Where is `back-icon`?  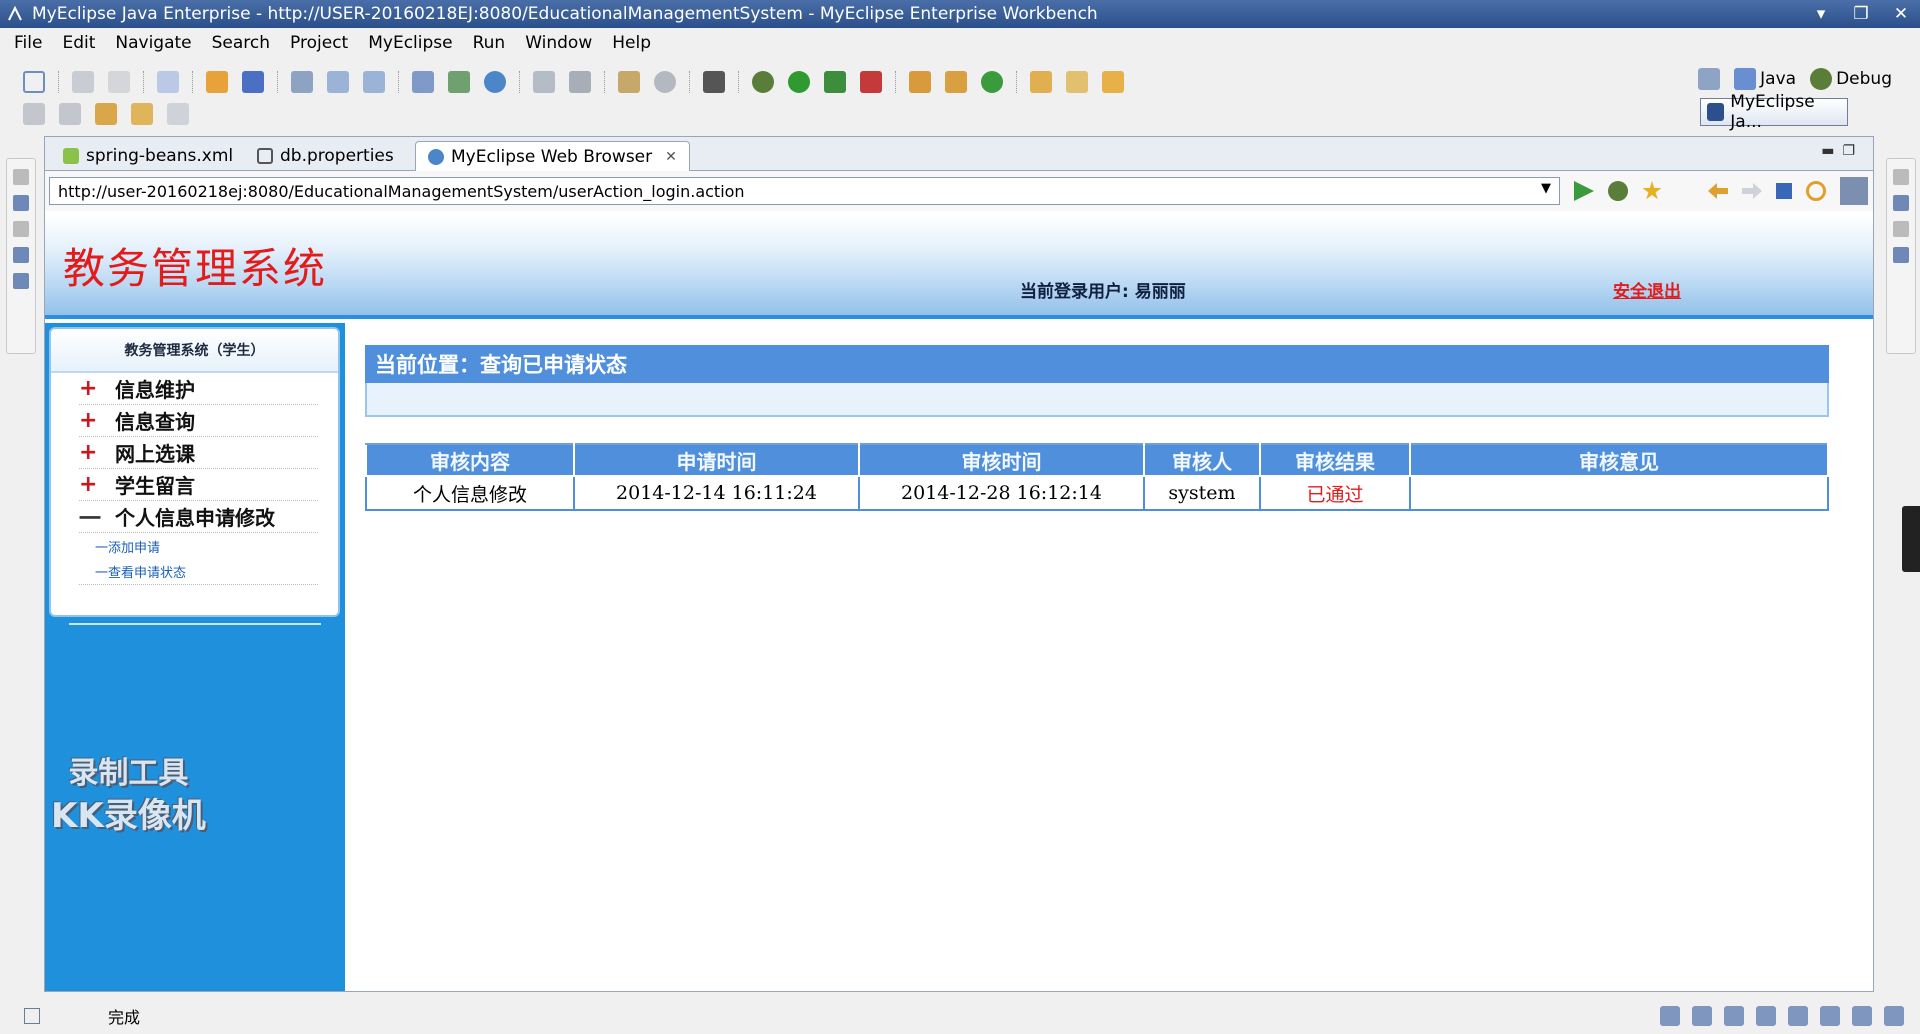
back-icon is located at coordinates (142, 114).